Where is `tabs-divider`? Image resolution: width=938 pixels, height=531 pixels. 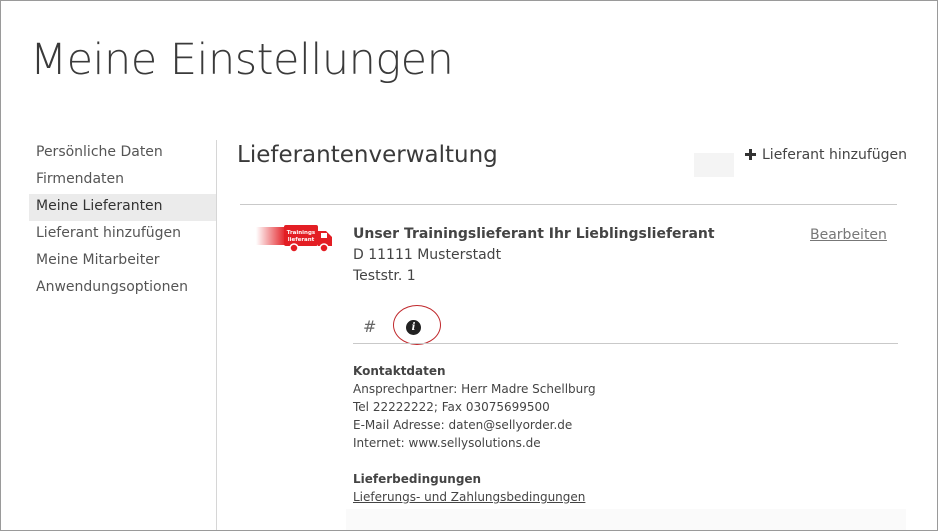
tabs-divider is located at coordinates (625, 343).